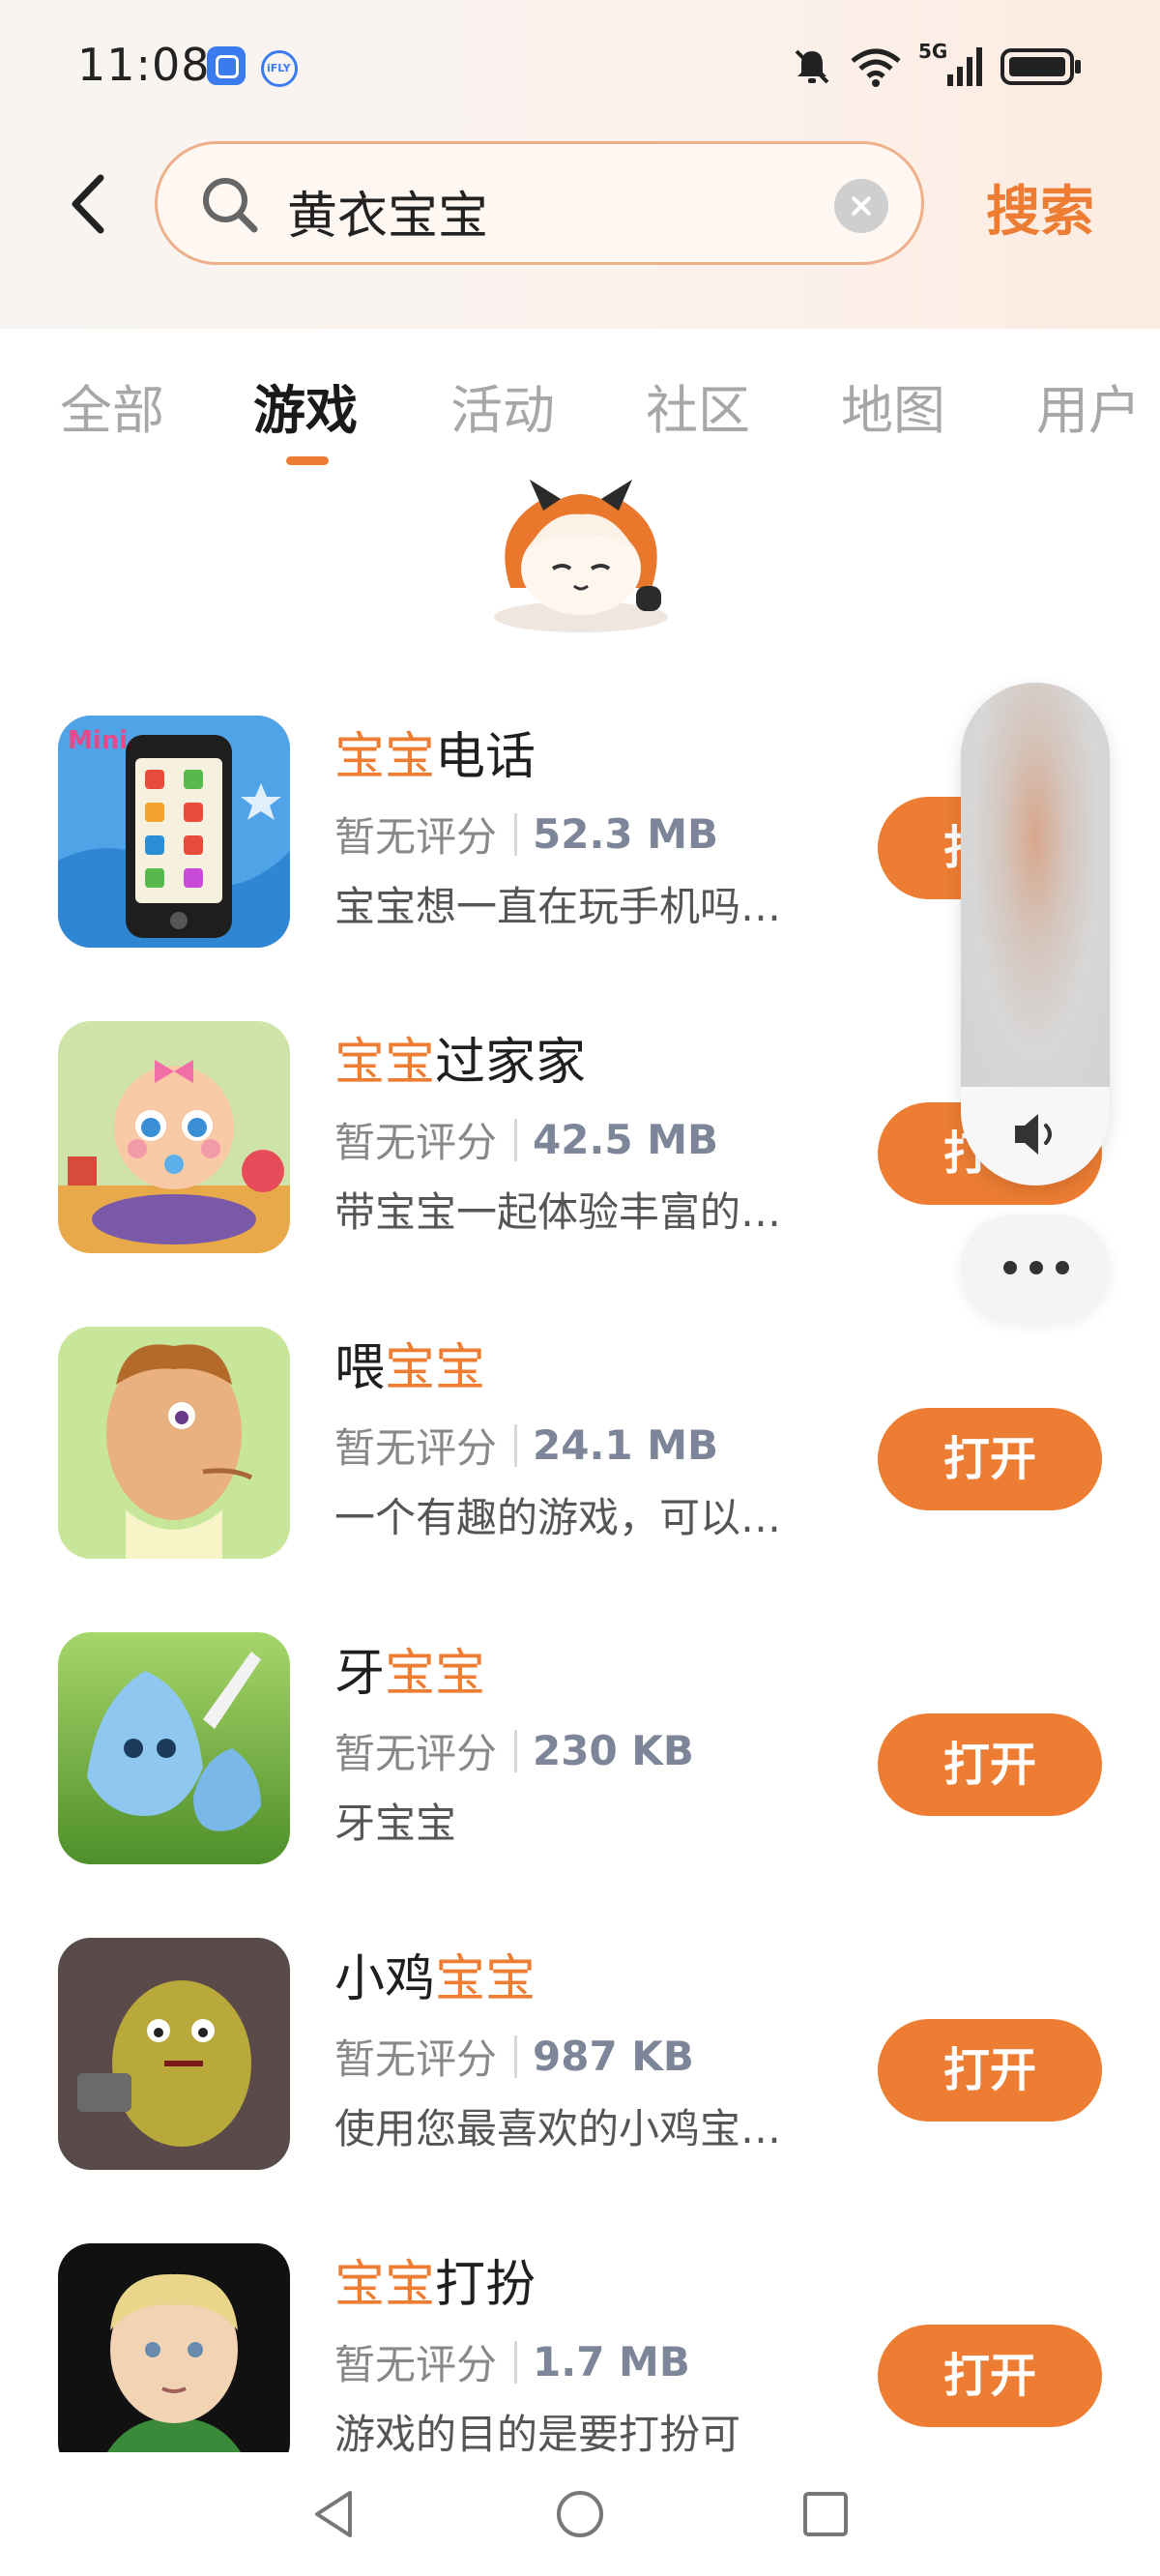 This screenshot has height=2576, width=1160. What do you see at coordinates (174, 2359) in the screenshot?
I see `boy-avatar-icon` at bounding box center [174, 2359].